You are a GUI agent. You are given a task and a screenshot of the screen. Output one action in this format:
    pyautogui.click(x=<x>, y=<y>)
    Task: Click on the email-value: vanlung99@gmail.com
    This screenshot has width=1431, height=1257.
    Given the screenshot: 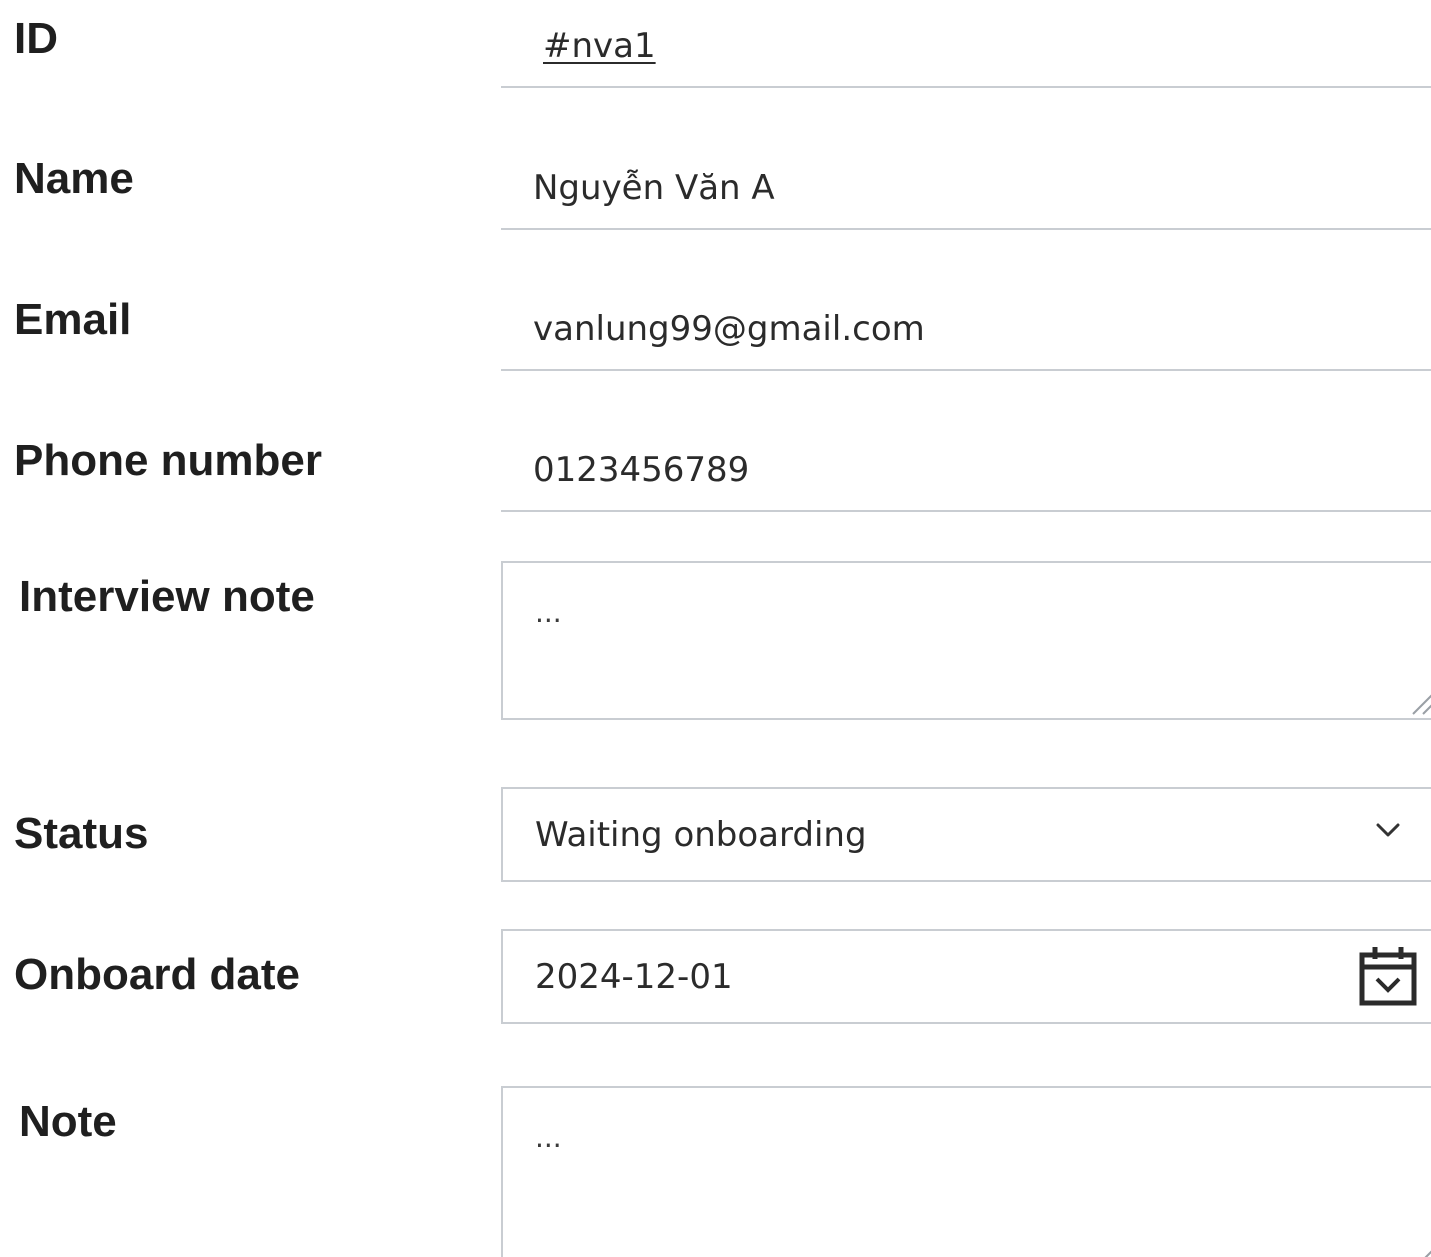 What is the action you would take?
    pyautogui.click(x=729, y=329)
    